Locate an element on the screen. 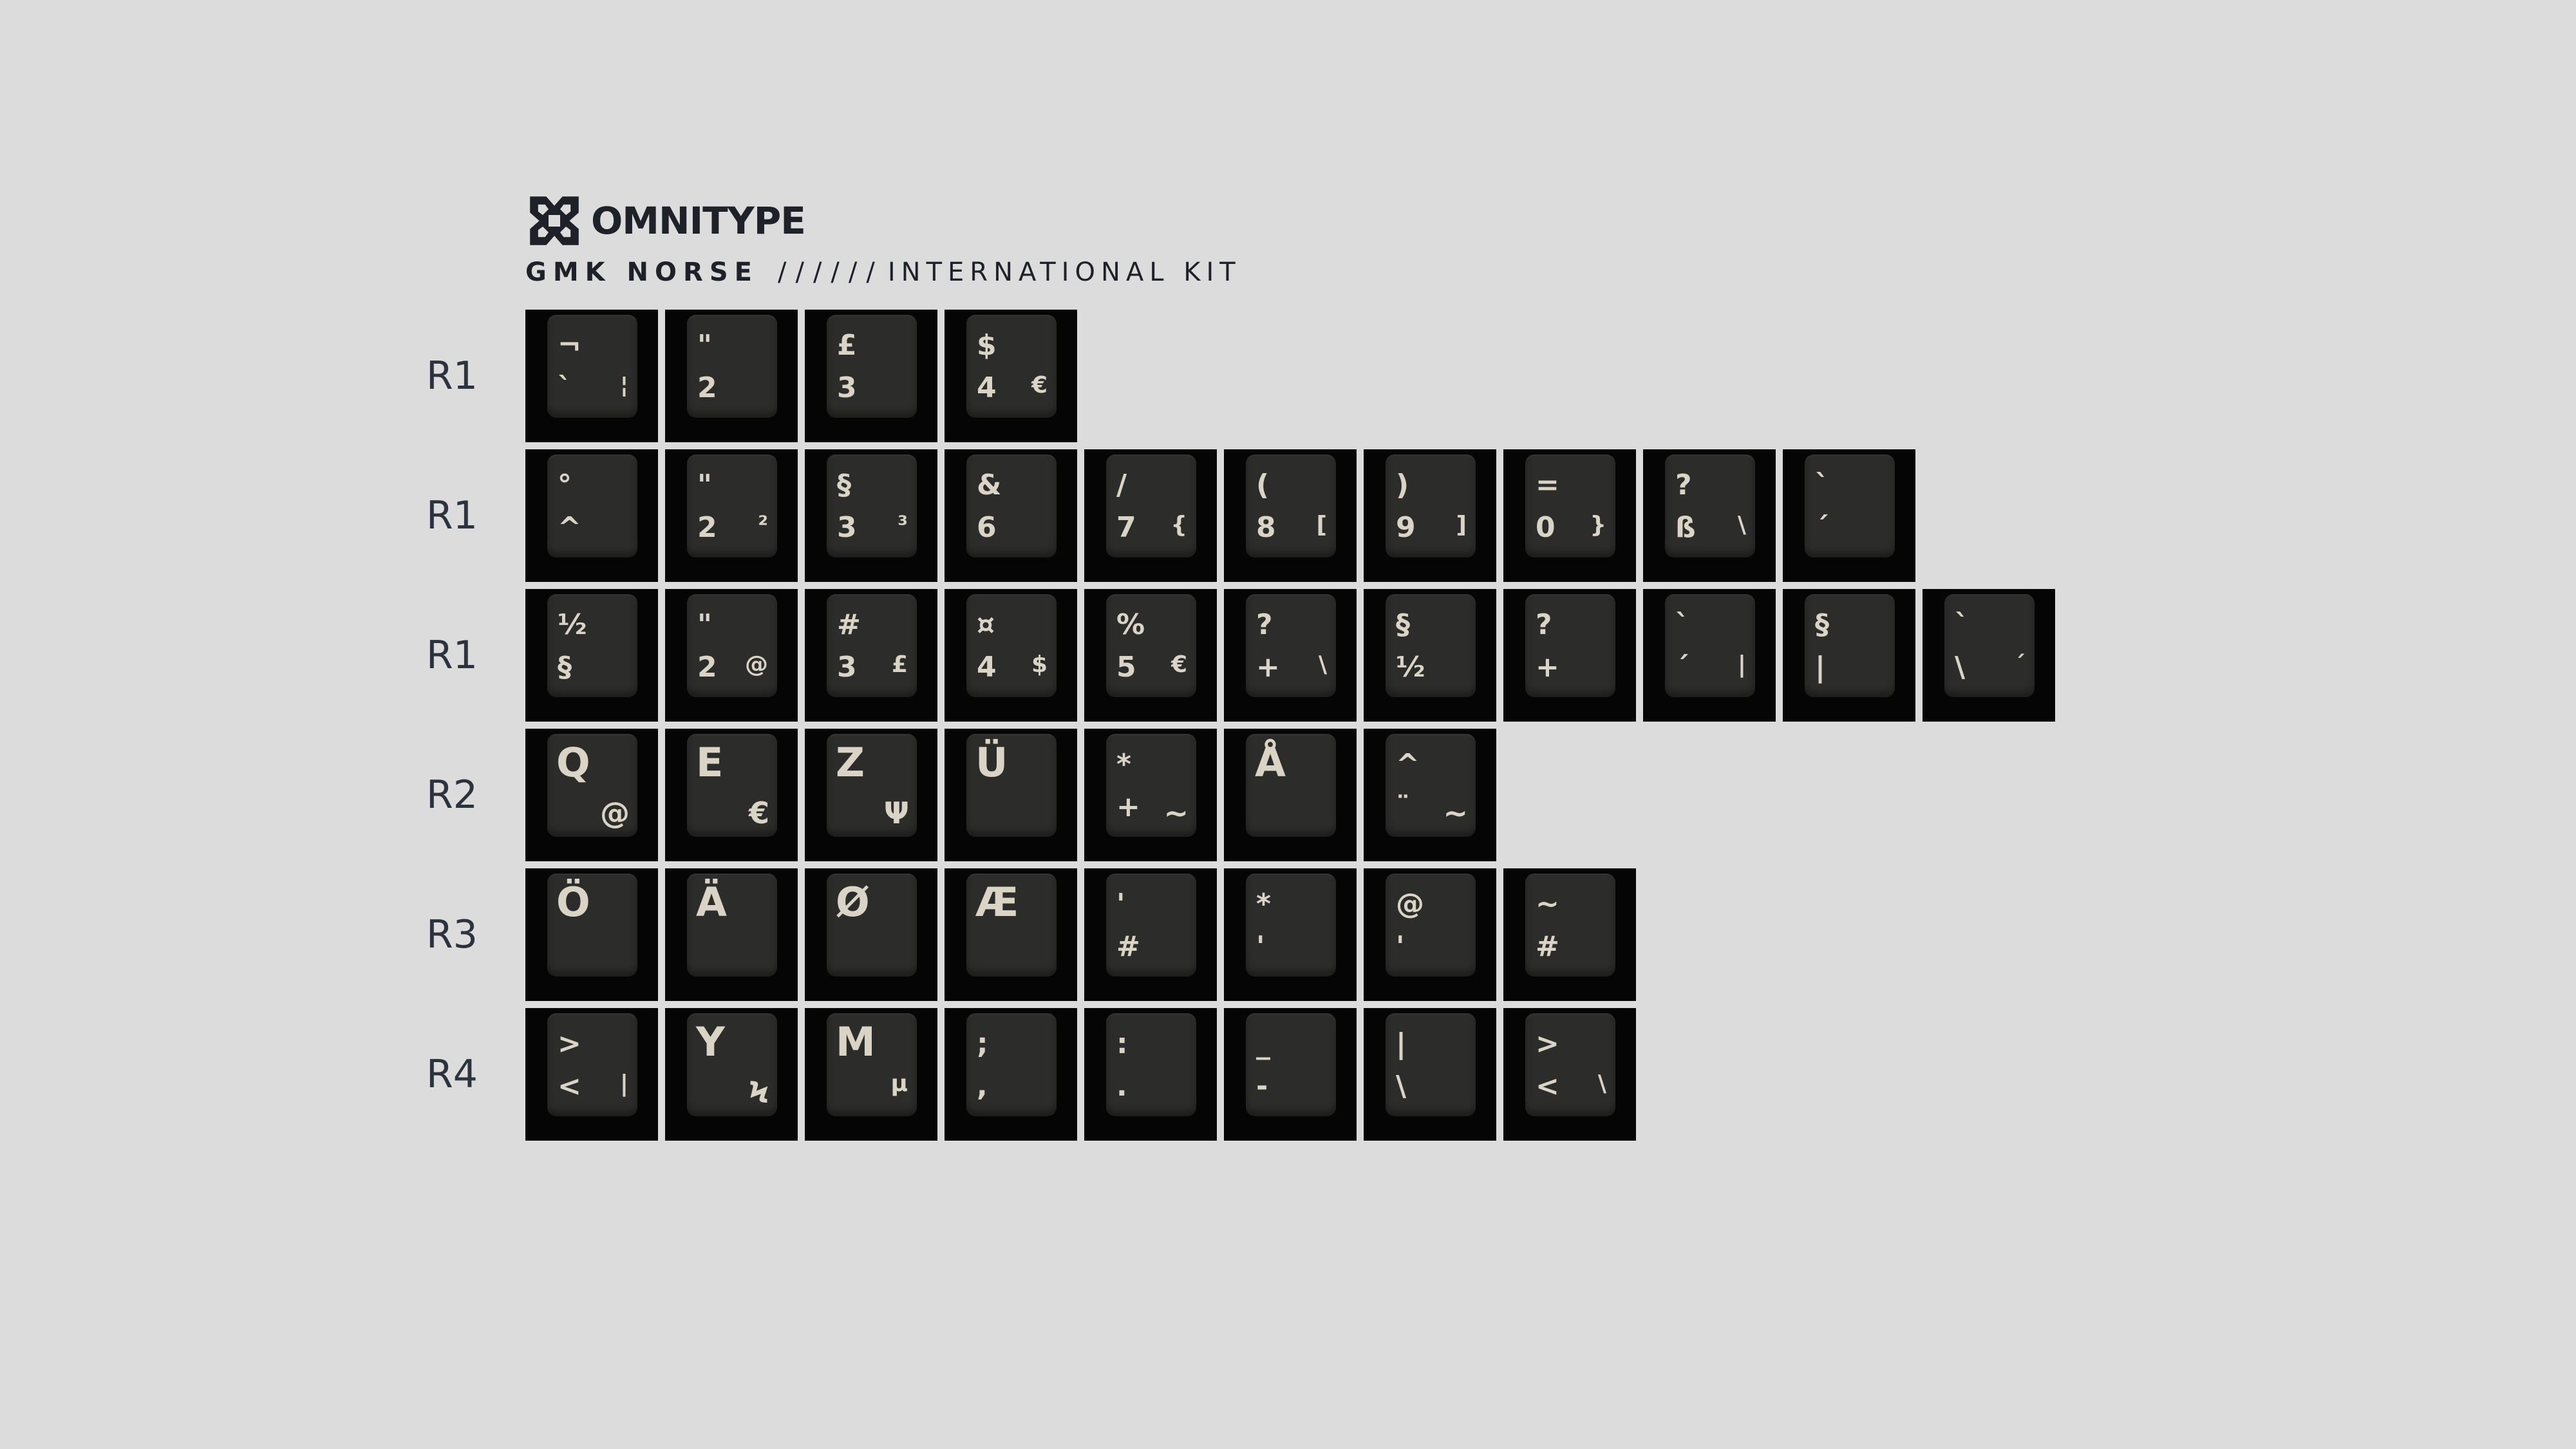 This screenshot has width=2576, height=1449. keycap-shift-legend: > is located at coordinates (1547, 1043).